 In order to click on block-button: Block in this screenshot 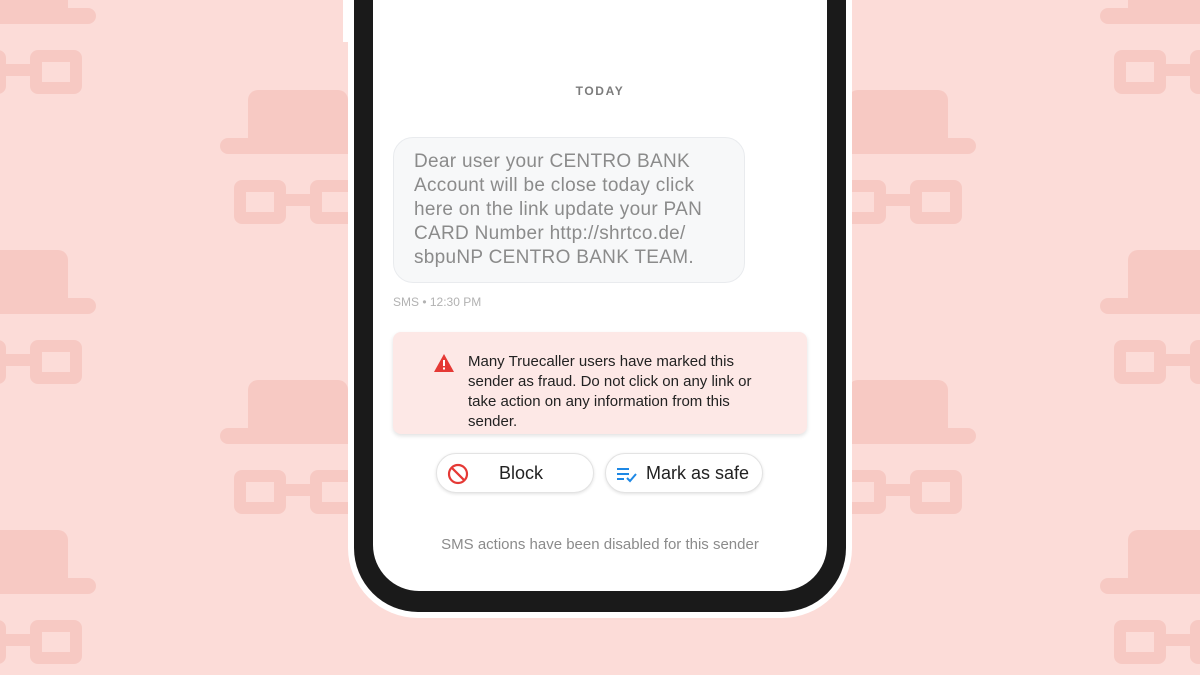, I will do `click(515, 473)`.